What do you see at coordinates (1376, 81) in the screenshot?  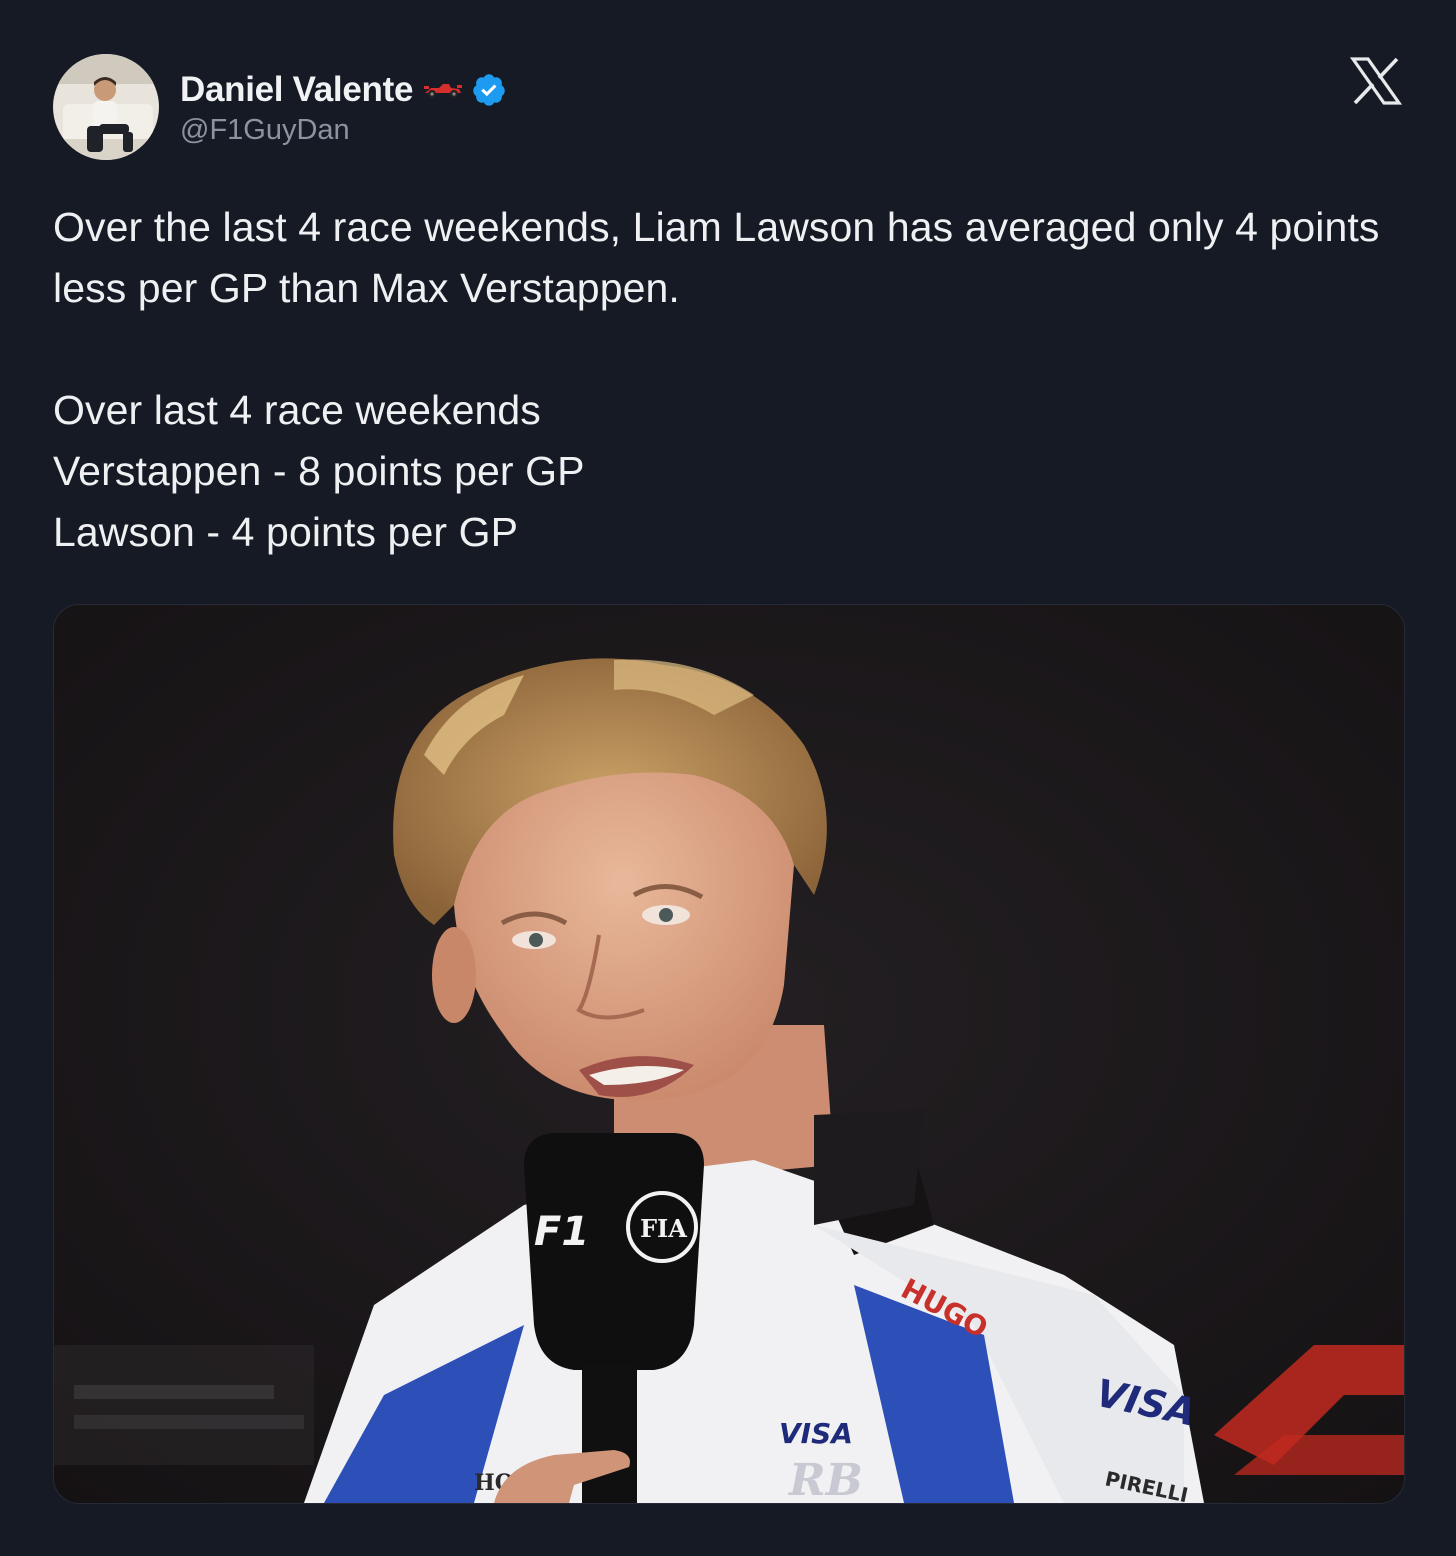 I see `x-logo-icon` at bounding box center [1376, 81].